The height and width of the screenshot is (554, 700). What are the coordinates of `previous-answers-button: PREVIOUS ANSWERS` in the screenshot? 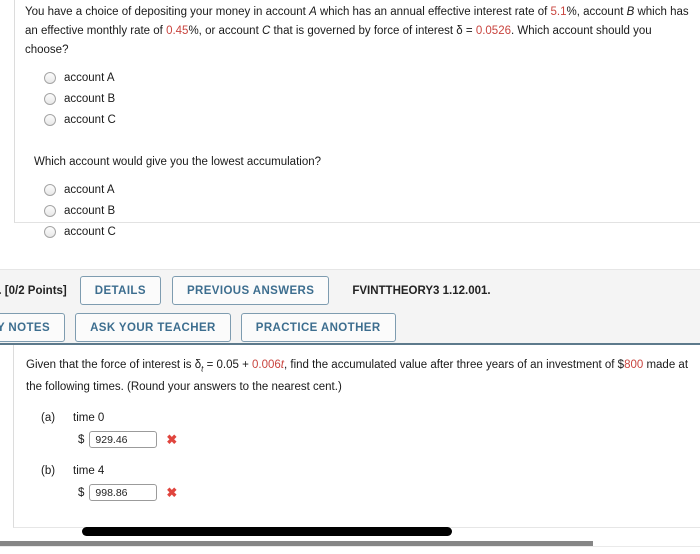 It's located at (250, 290).